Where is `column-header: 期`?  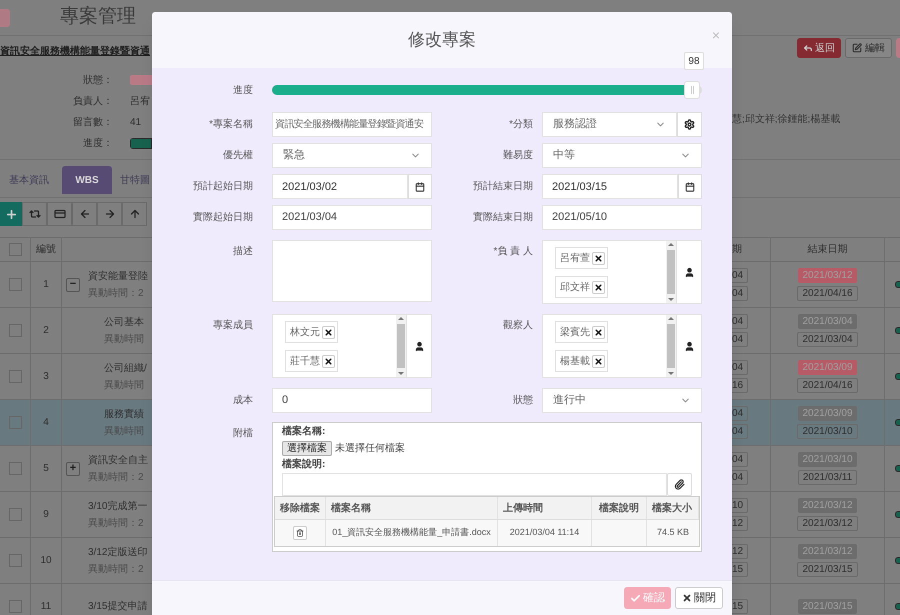 column-header: 期 is located at coordinates (737, 249).